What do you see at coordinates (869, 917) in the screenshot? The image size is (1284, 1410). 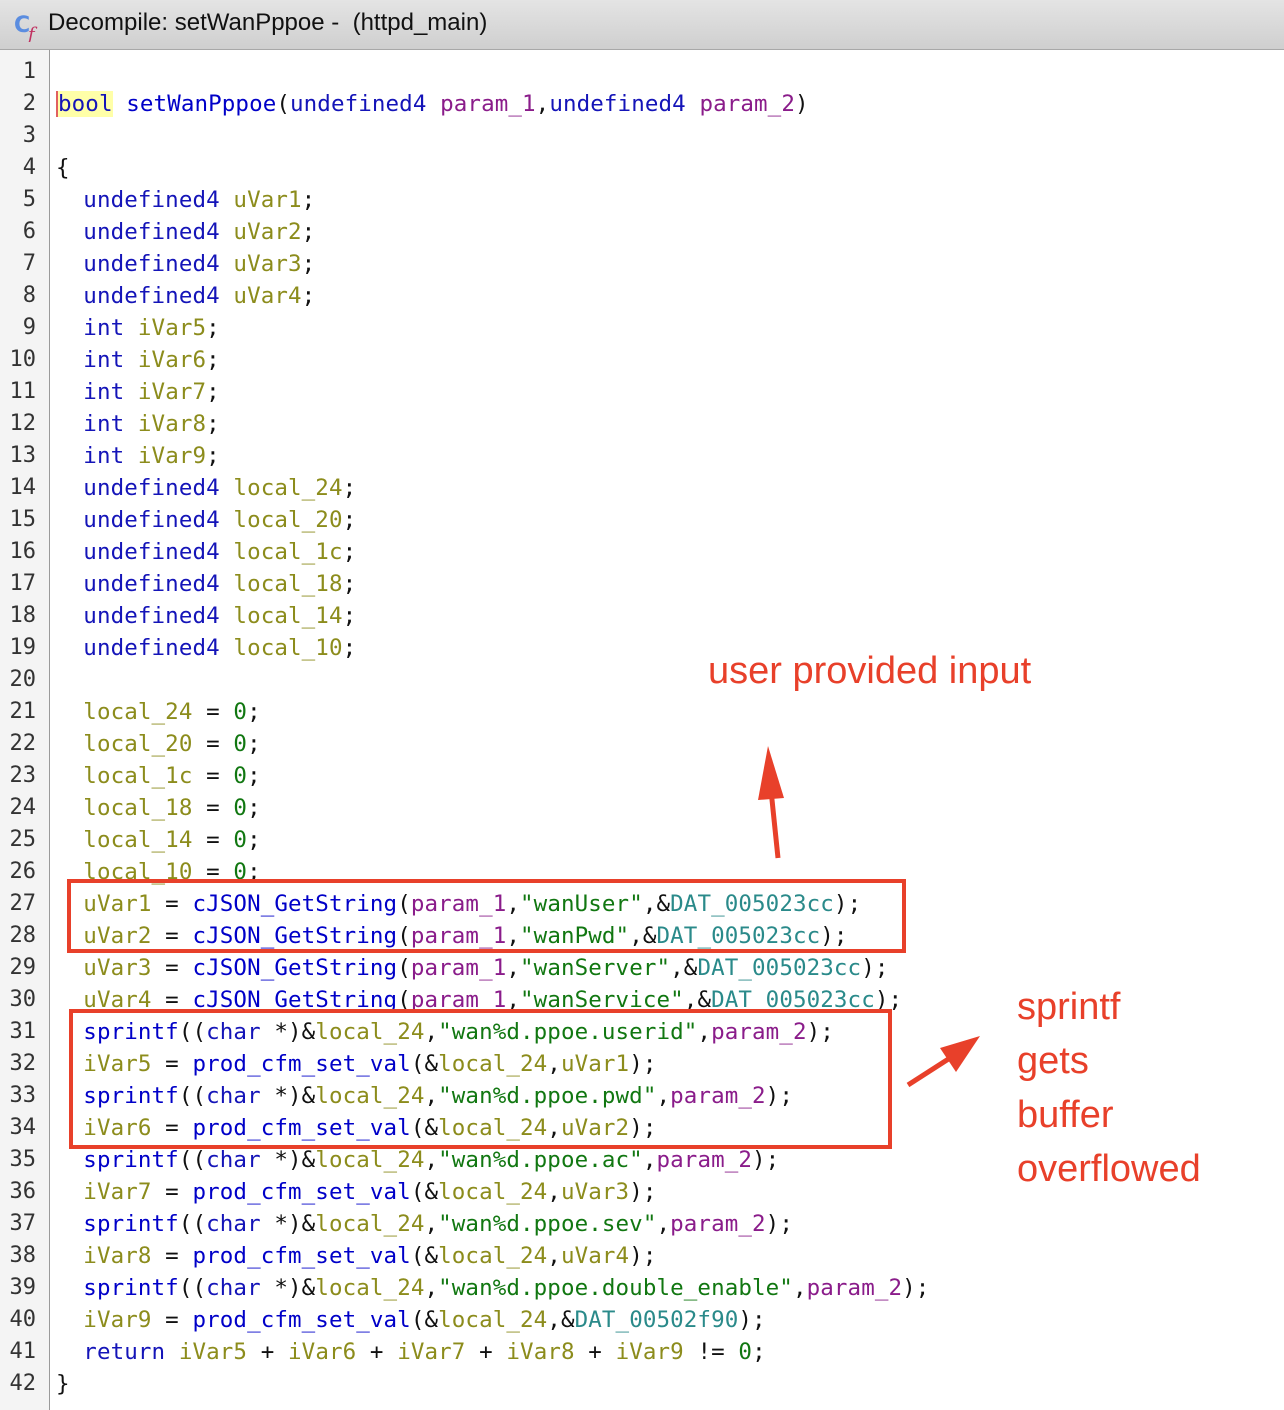 I see `annotation-arrows` at bounding box center [869, 917].